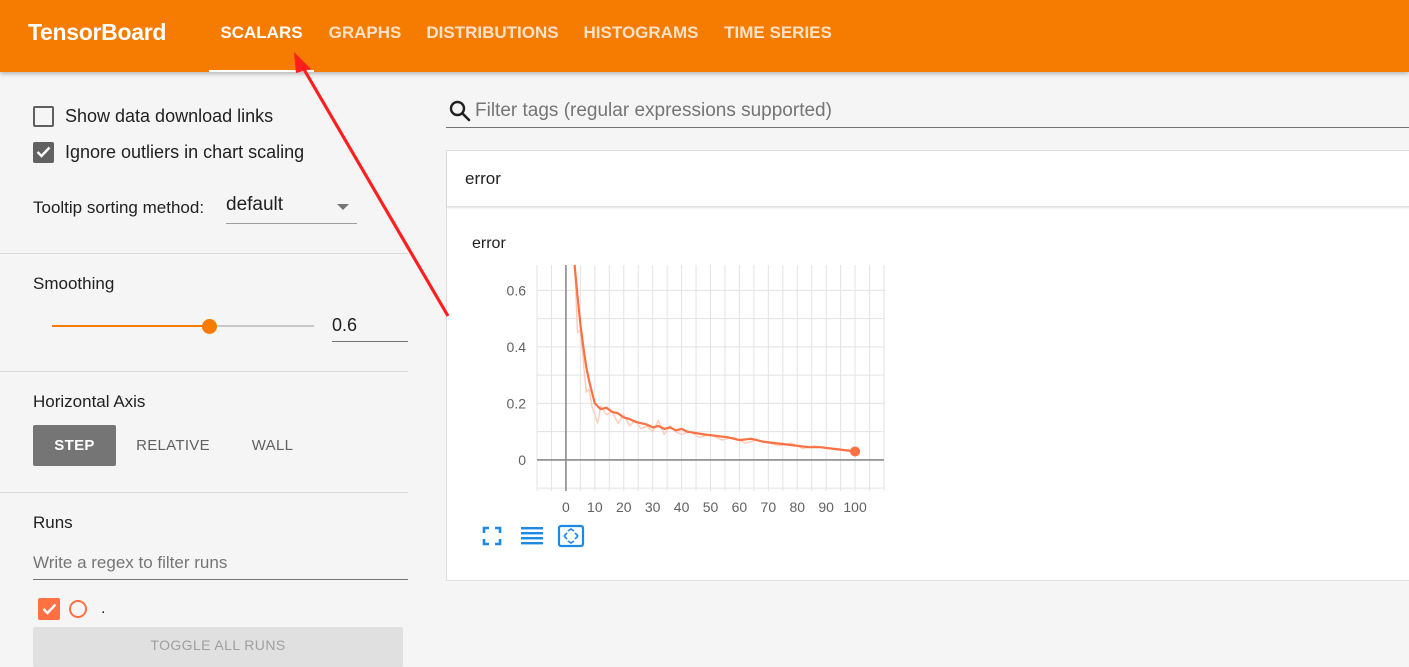 The image size is (1409, 667). Describe the element at coordinates (103, 608) in the screenshot. I see `run-name: .` at that location.